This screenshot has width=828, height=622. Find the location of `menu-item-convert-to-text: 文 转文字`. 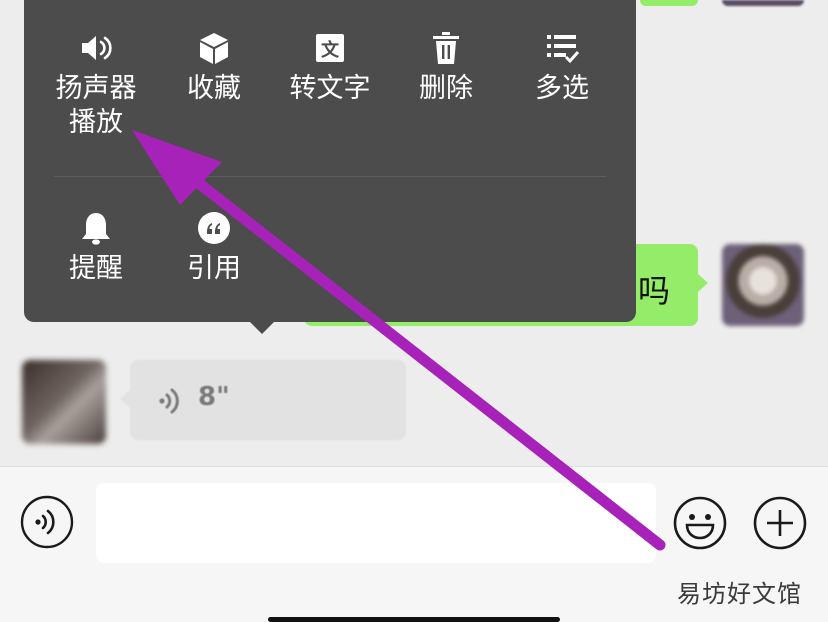

menu-item-convert-to-text: 文 转文字 is located at coordinates (330, 68).